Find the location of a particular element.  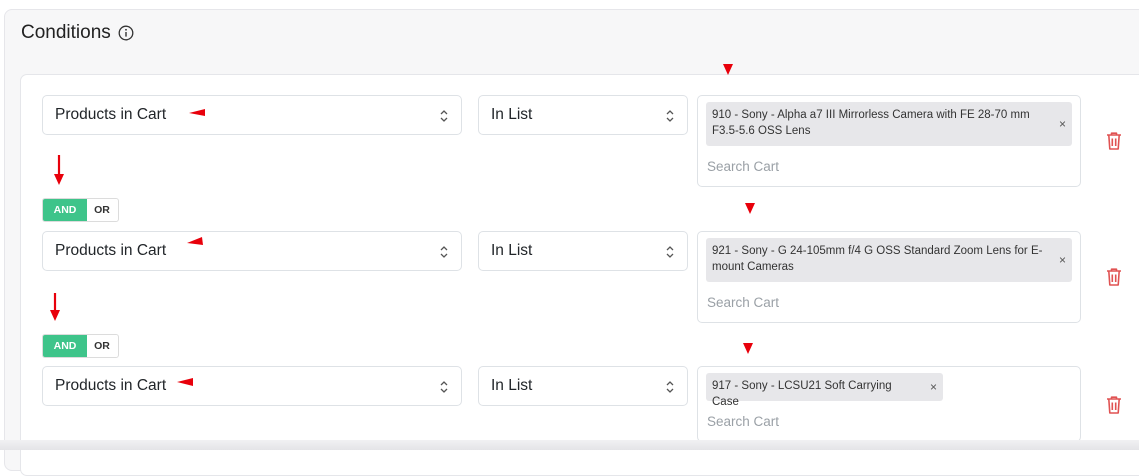

operator-select-3: In List is located at coordinates (583, 386).